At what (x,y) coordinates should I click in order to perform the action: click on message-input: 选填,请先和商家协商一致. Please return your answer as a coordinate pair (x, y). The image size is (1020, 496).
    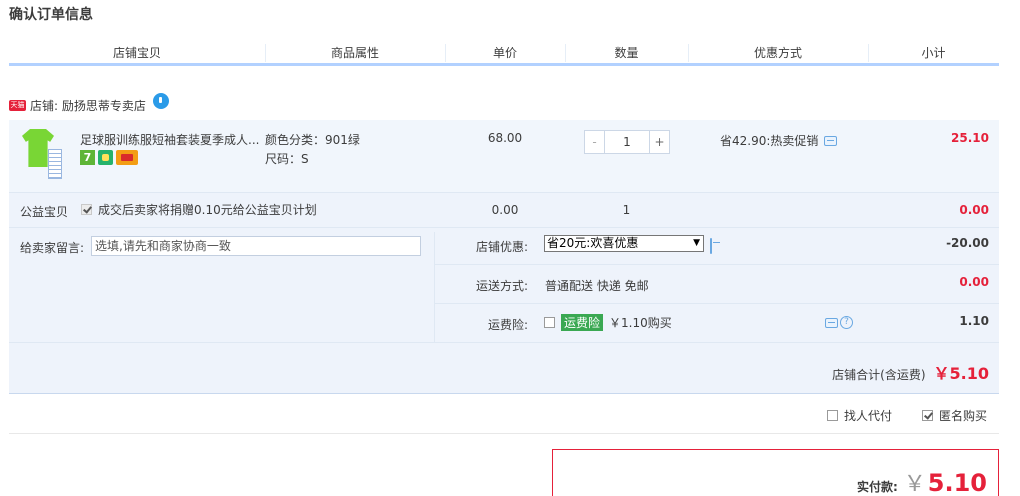
    Looking at the image, I should click on (256, 246).